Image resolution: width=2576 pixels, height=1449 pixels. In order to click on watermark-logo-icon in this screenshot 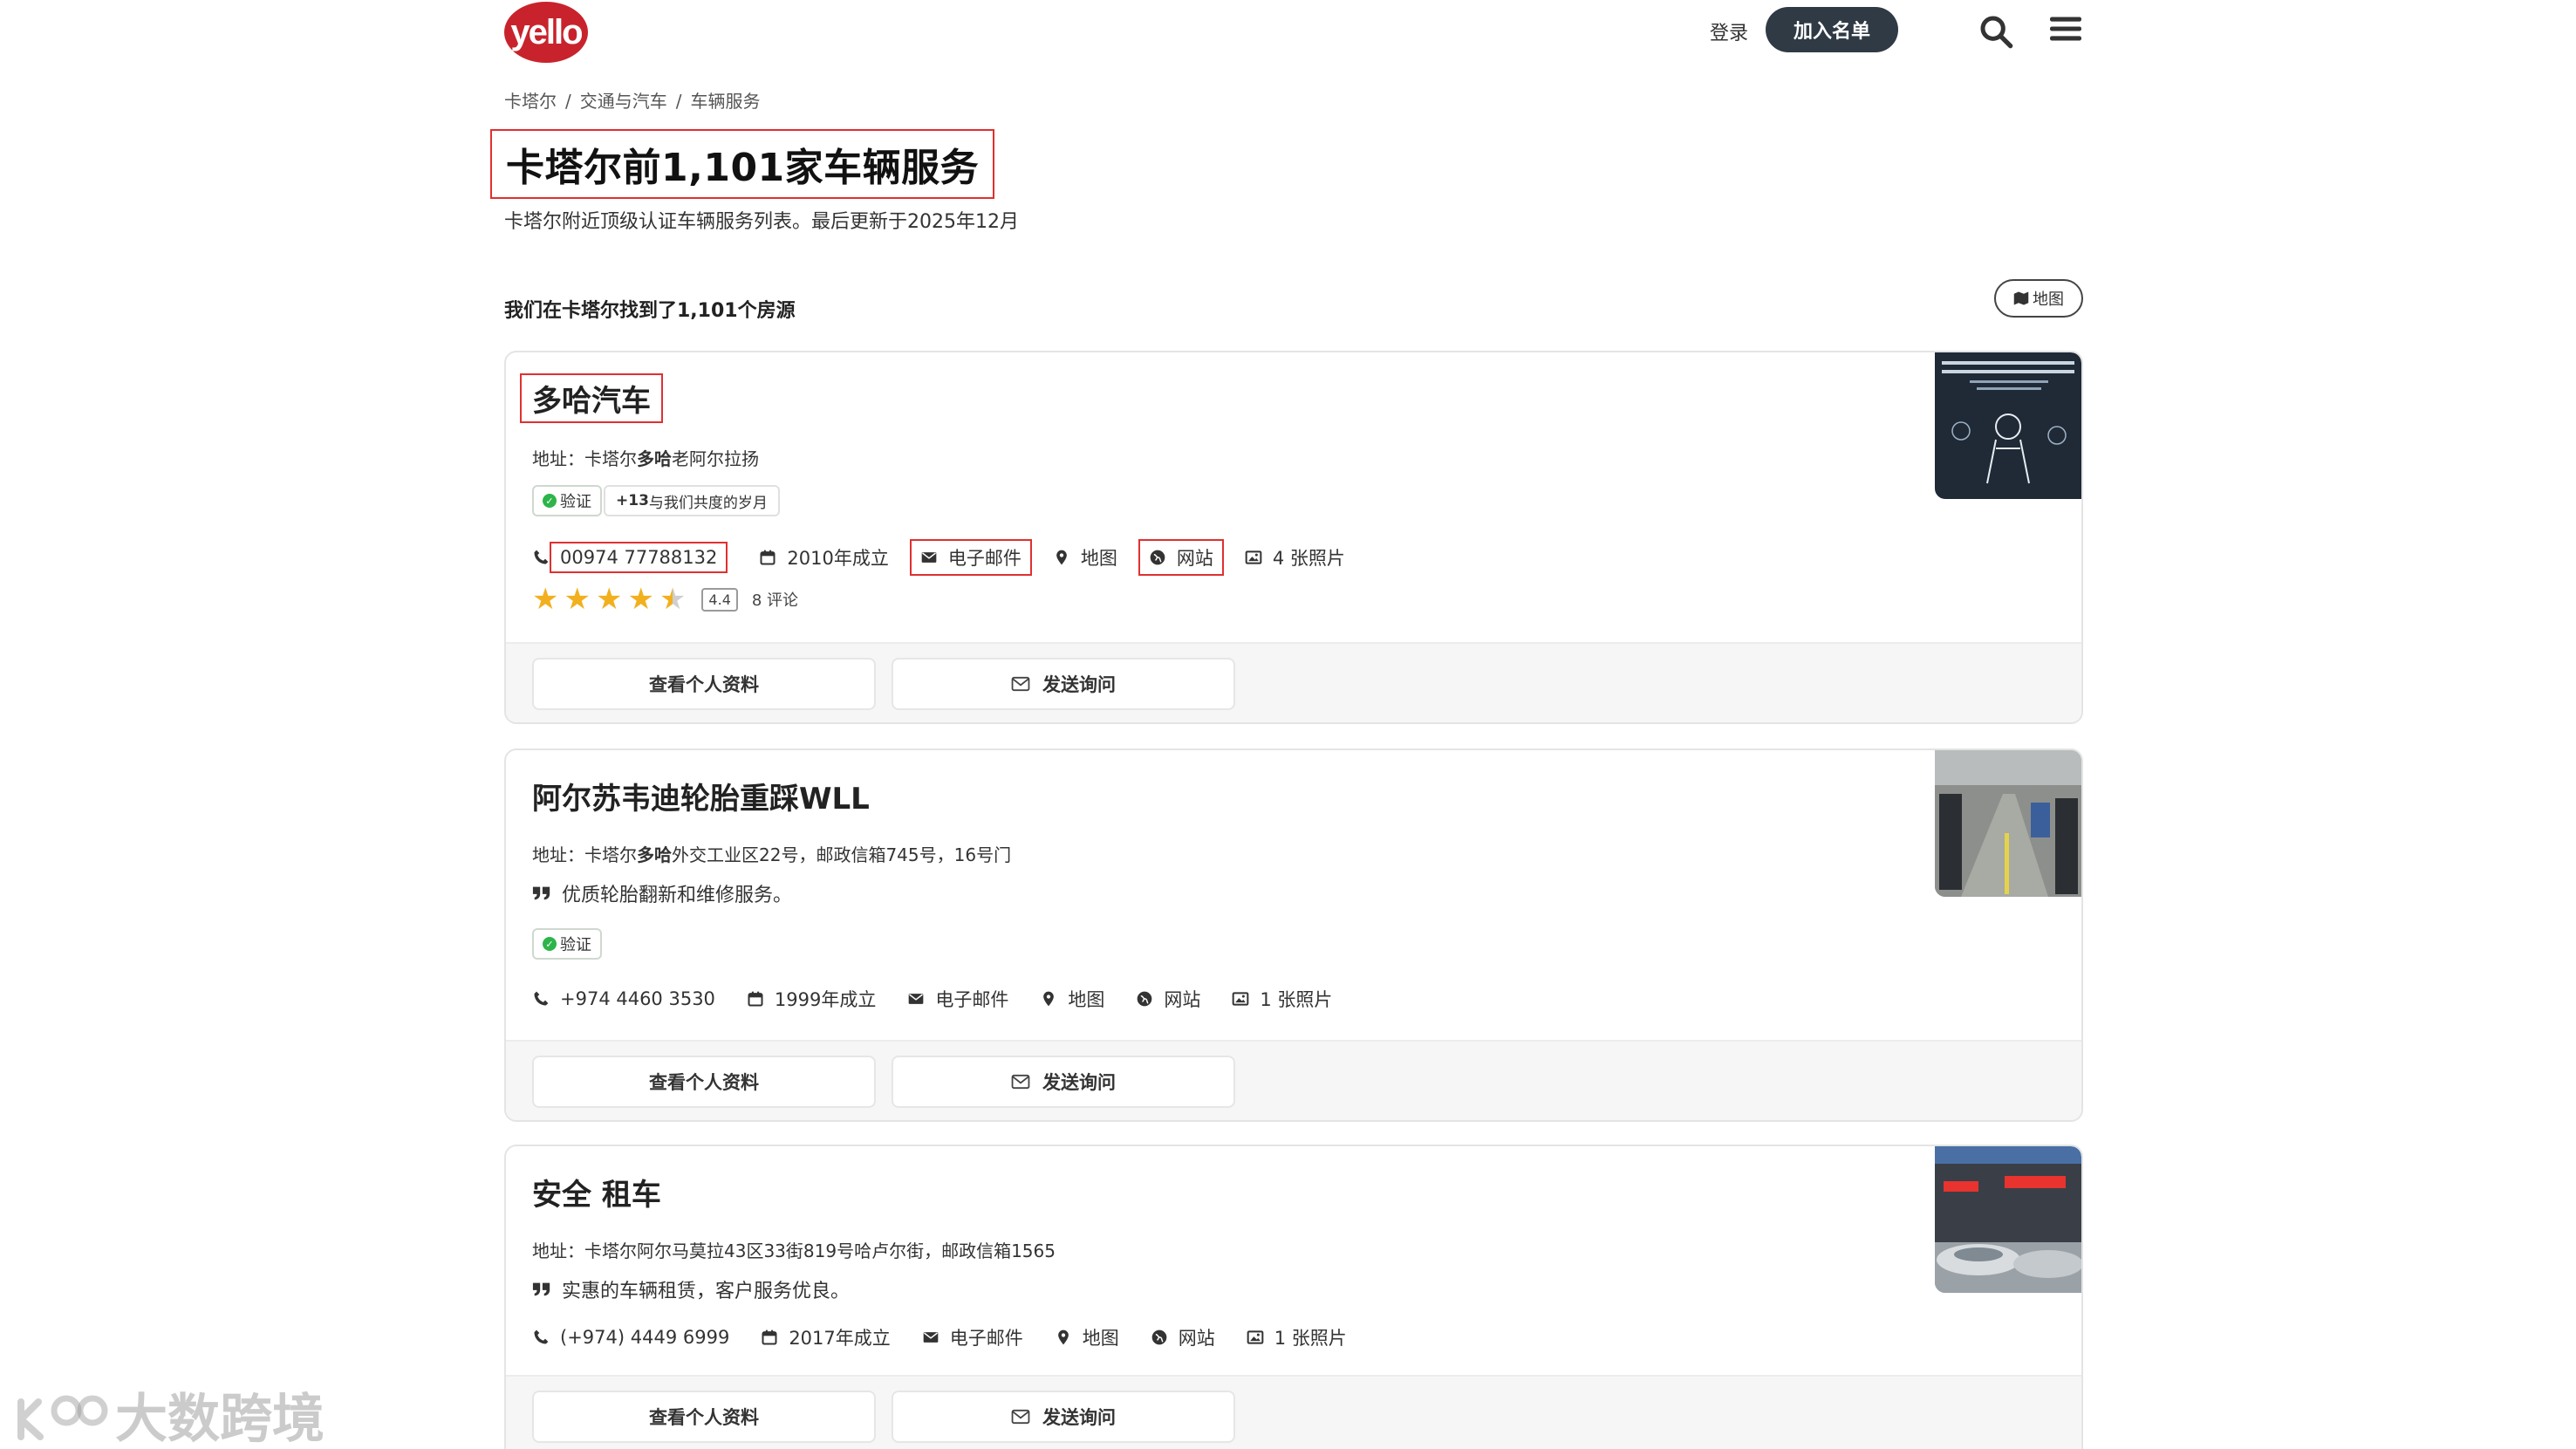, I will do `click(63, 1418)`.